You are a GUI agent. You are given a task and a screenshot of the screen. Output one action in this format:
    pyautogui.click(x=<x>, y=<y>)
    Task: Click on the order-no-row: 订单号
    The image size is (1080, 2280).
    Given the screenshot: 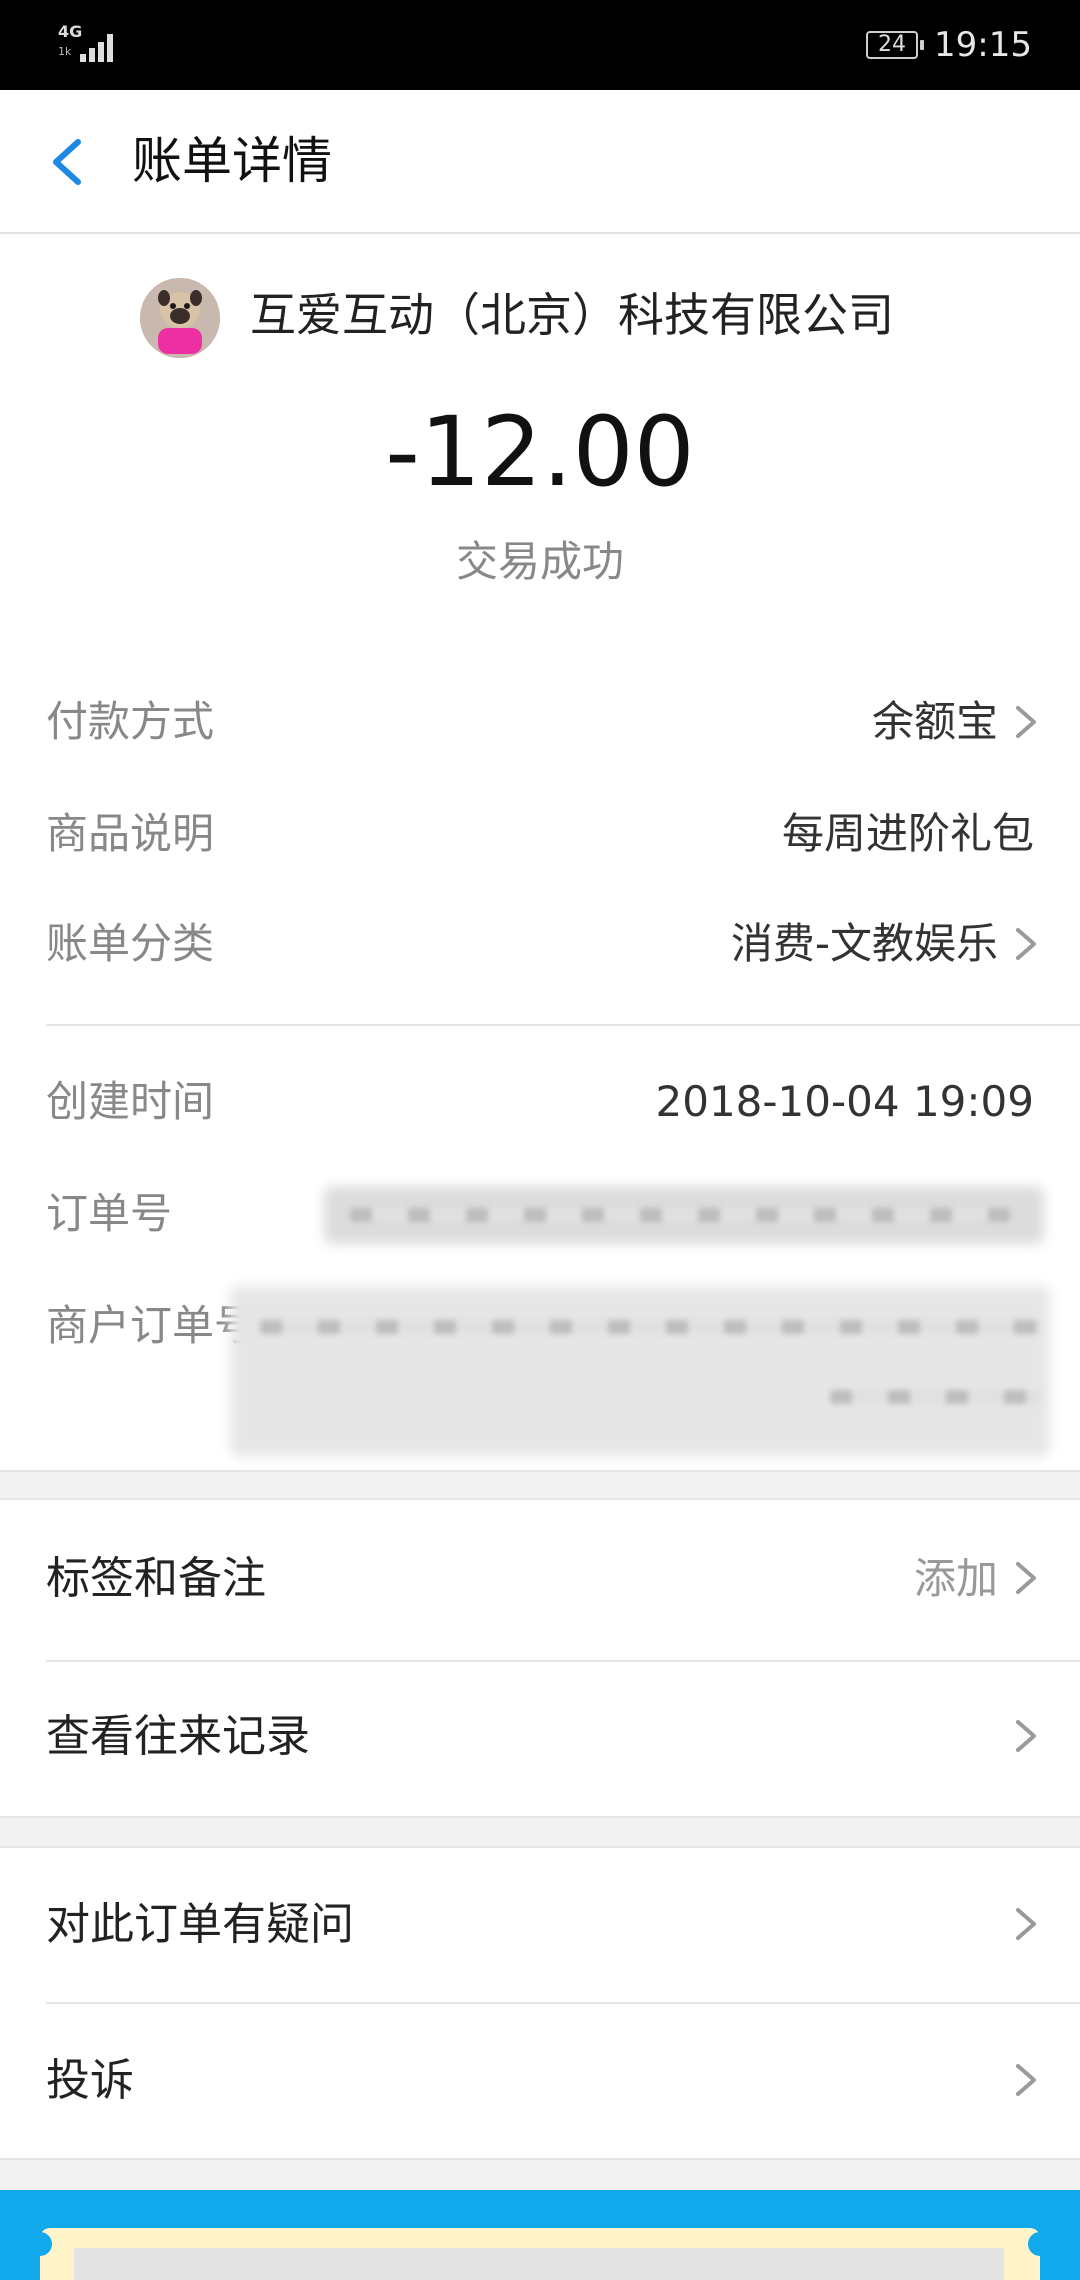 What is the action you would take?
    pyautogui.click(x=540, y=1214)
    